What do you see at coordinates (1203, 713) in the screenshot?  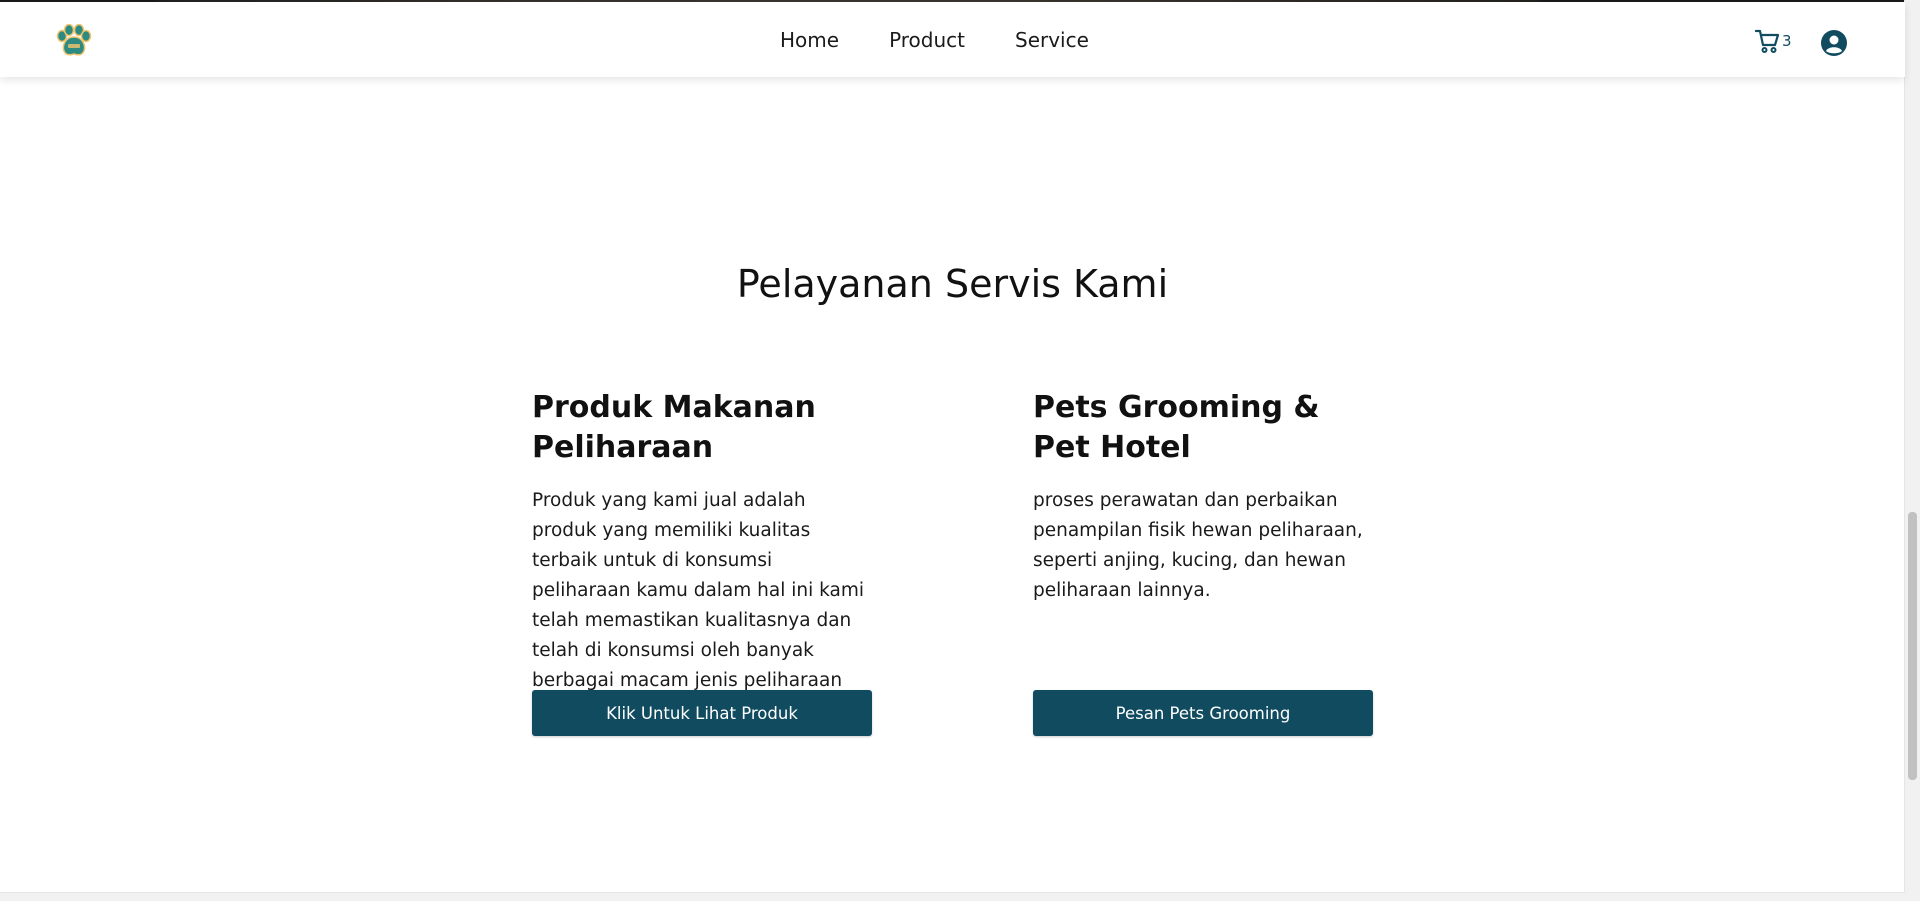 I see `book-grooming-button: Pesan Pets Grooming` at bounding box center [1203, 713].